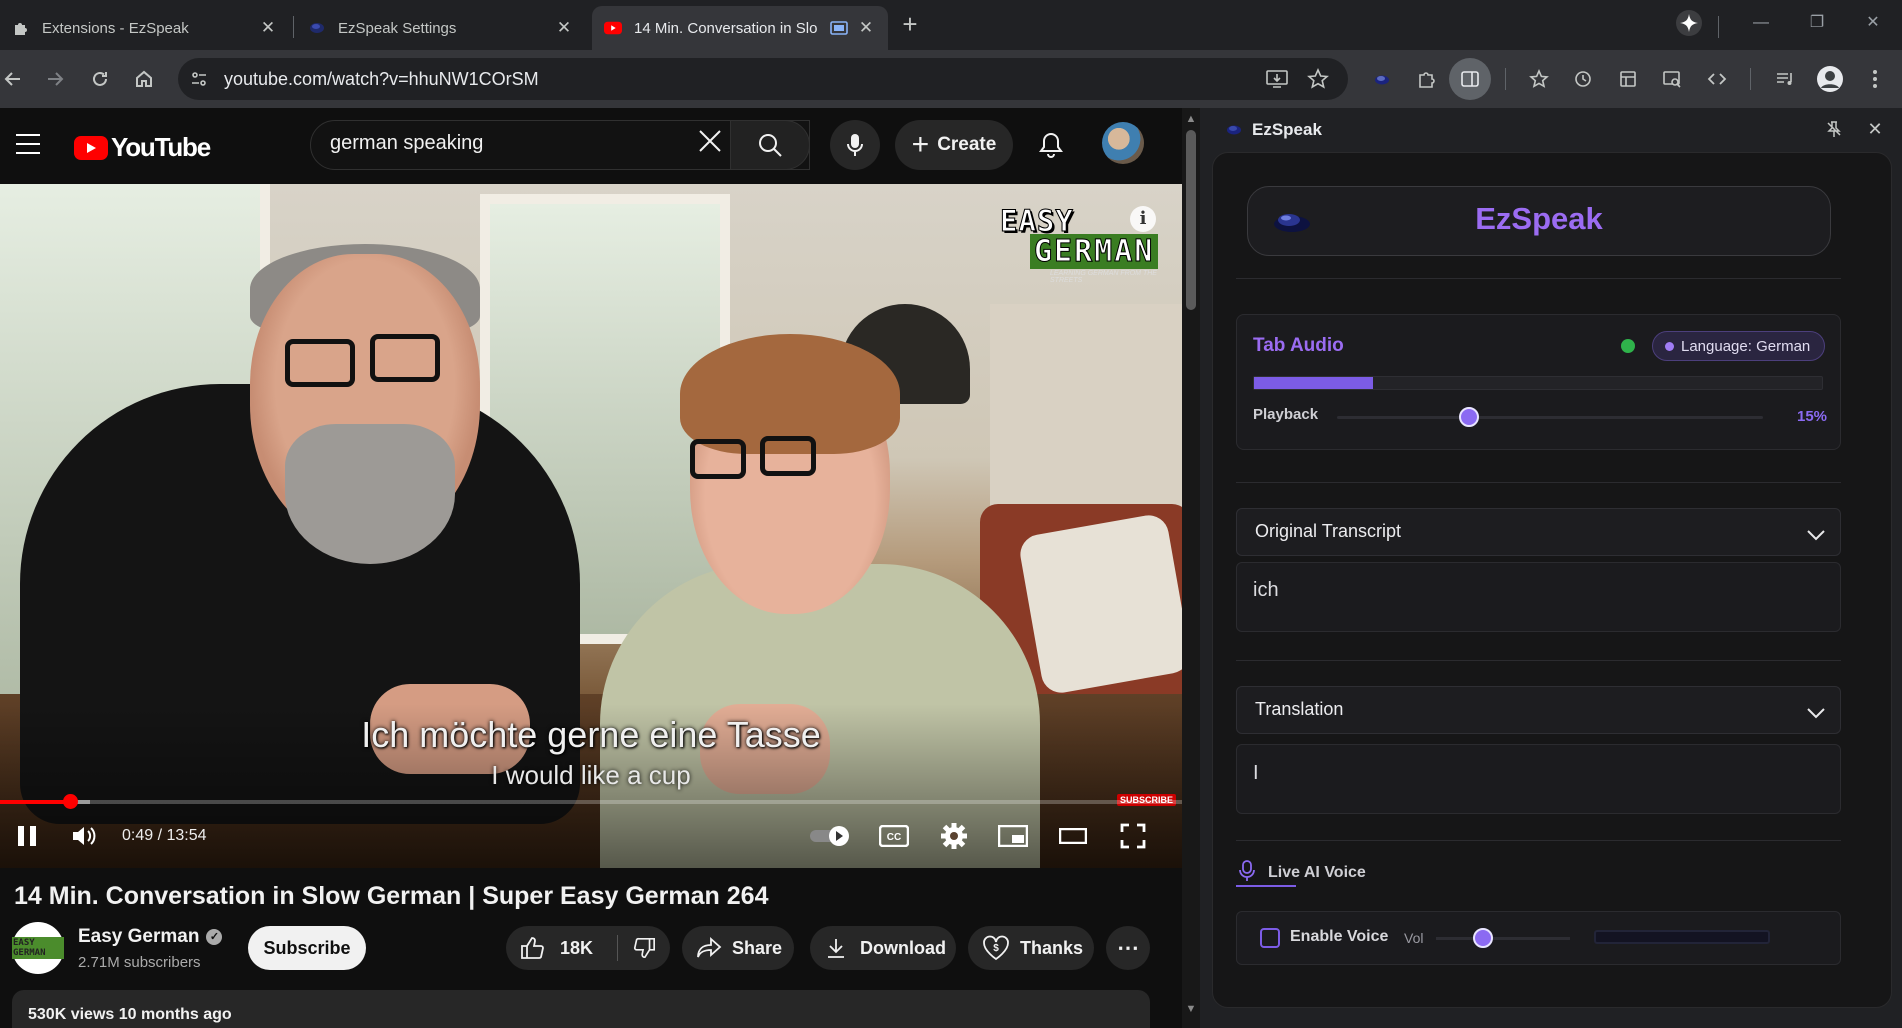  What do you see at coordinates (1469, 417) in the screenshot?
I see `playback-slider-knob` at bounding box center [1469, 417].